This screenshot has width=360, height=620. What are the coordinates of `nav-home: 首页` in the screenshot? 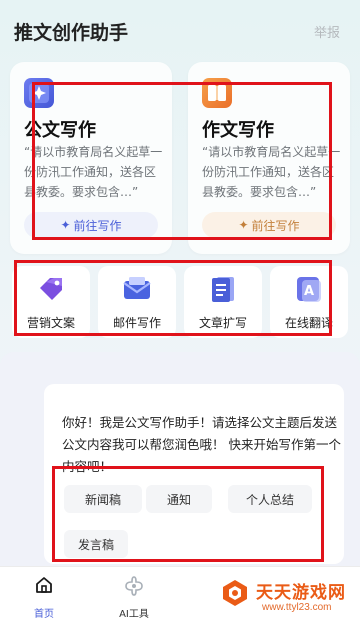 It's located at (44, 597).